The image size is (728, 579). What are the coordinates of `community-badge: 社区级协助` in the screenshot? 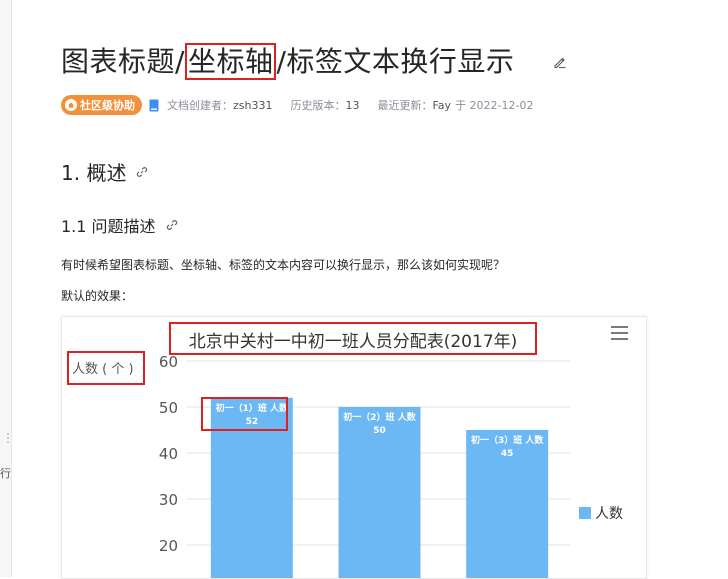 It's located at (101, 105).